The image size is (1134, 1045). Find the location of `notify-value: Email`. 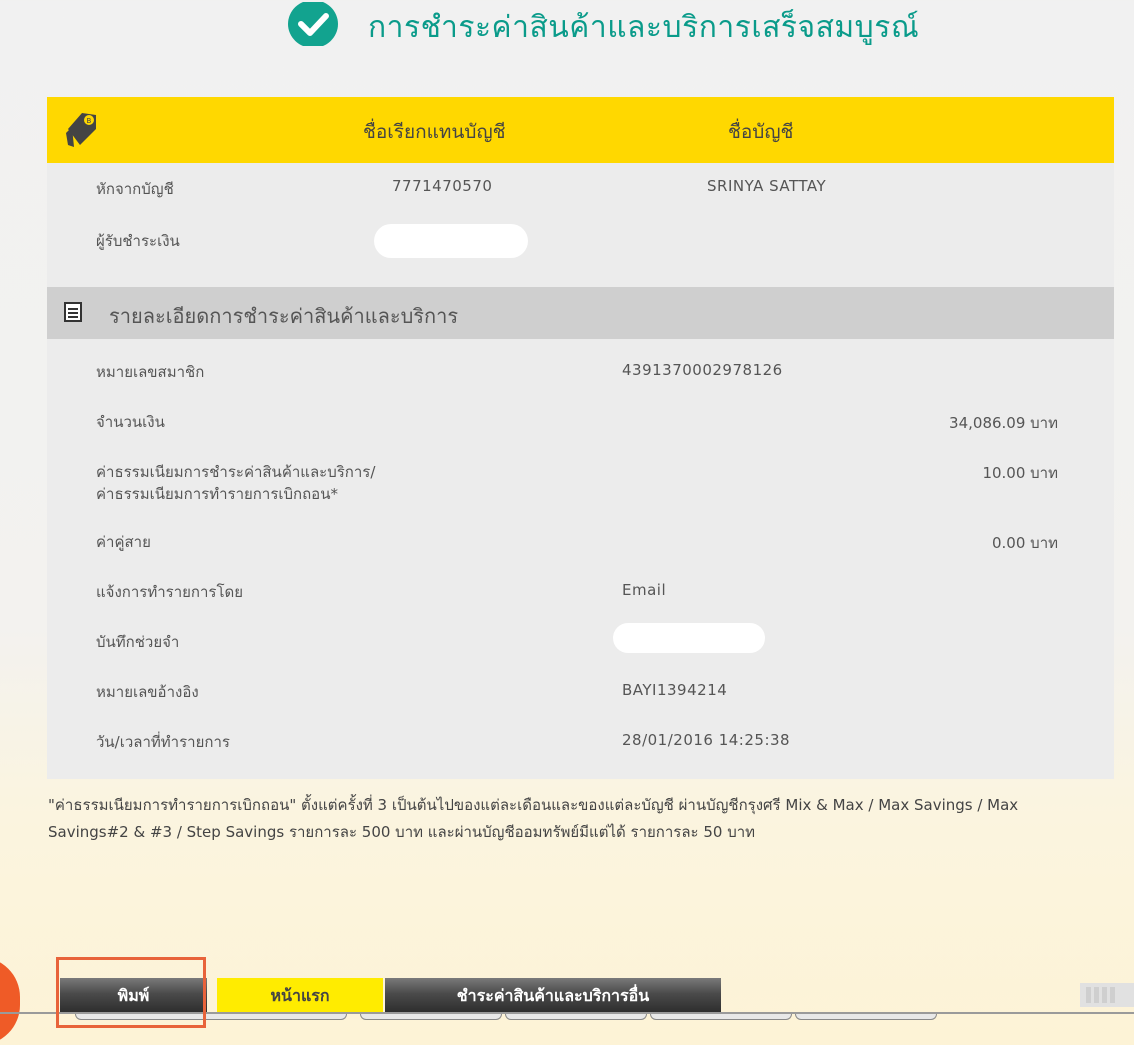

notify-value: Email is located at coordinates (644, 590).